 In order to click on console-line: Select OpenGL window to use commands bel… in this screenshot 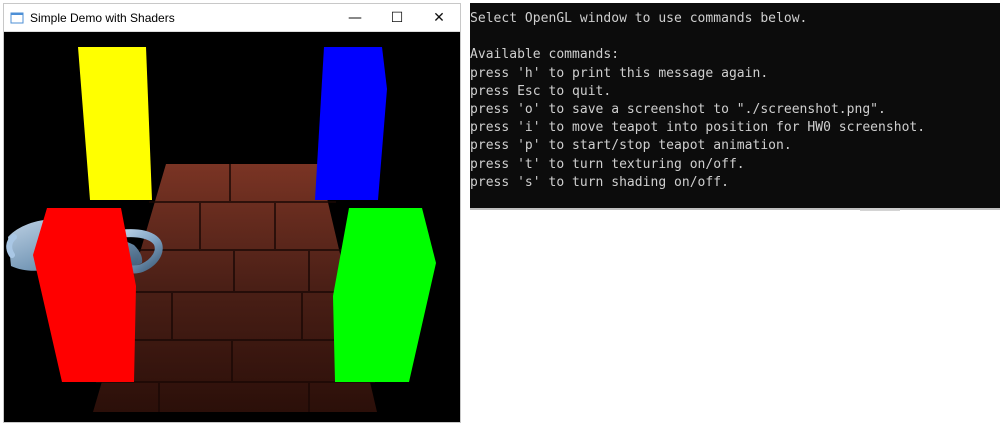, I will do `click(639, 18)`.